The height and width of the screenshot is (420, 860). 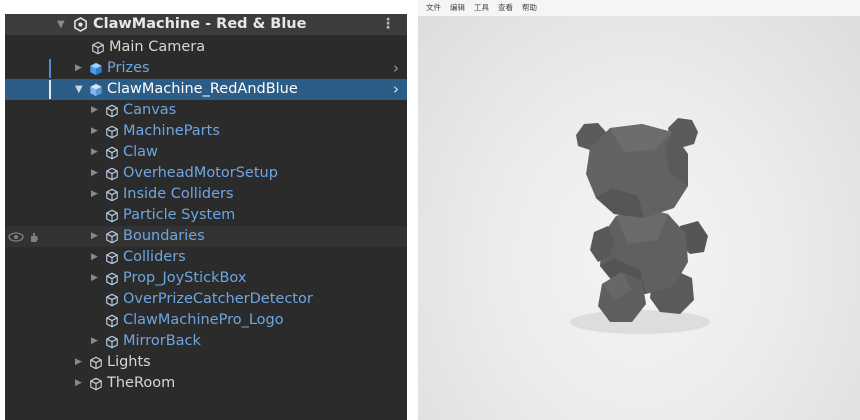 I want to click on hierarchy-item-boundaries: ▶ Boundaries, so click(x=206, y=236).